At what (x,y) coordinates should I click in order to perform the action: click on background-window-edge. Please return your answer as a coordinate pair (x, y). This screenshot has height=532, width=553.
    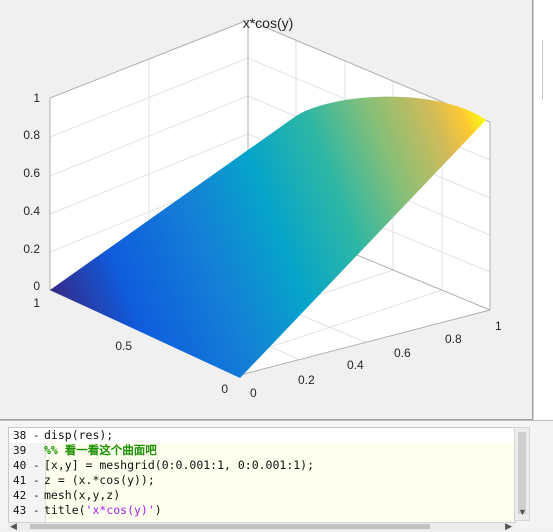
    Looking at the image, I should click on (543, 210).